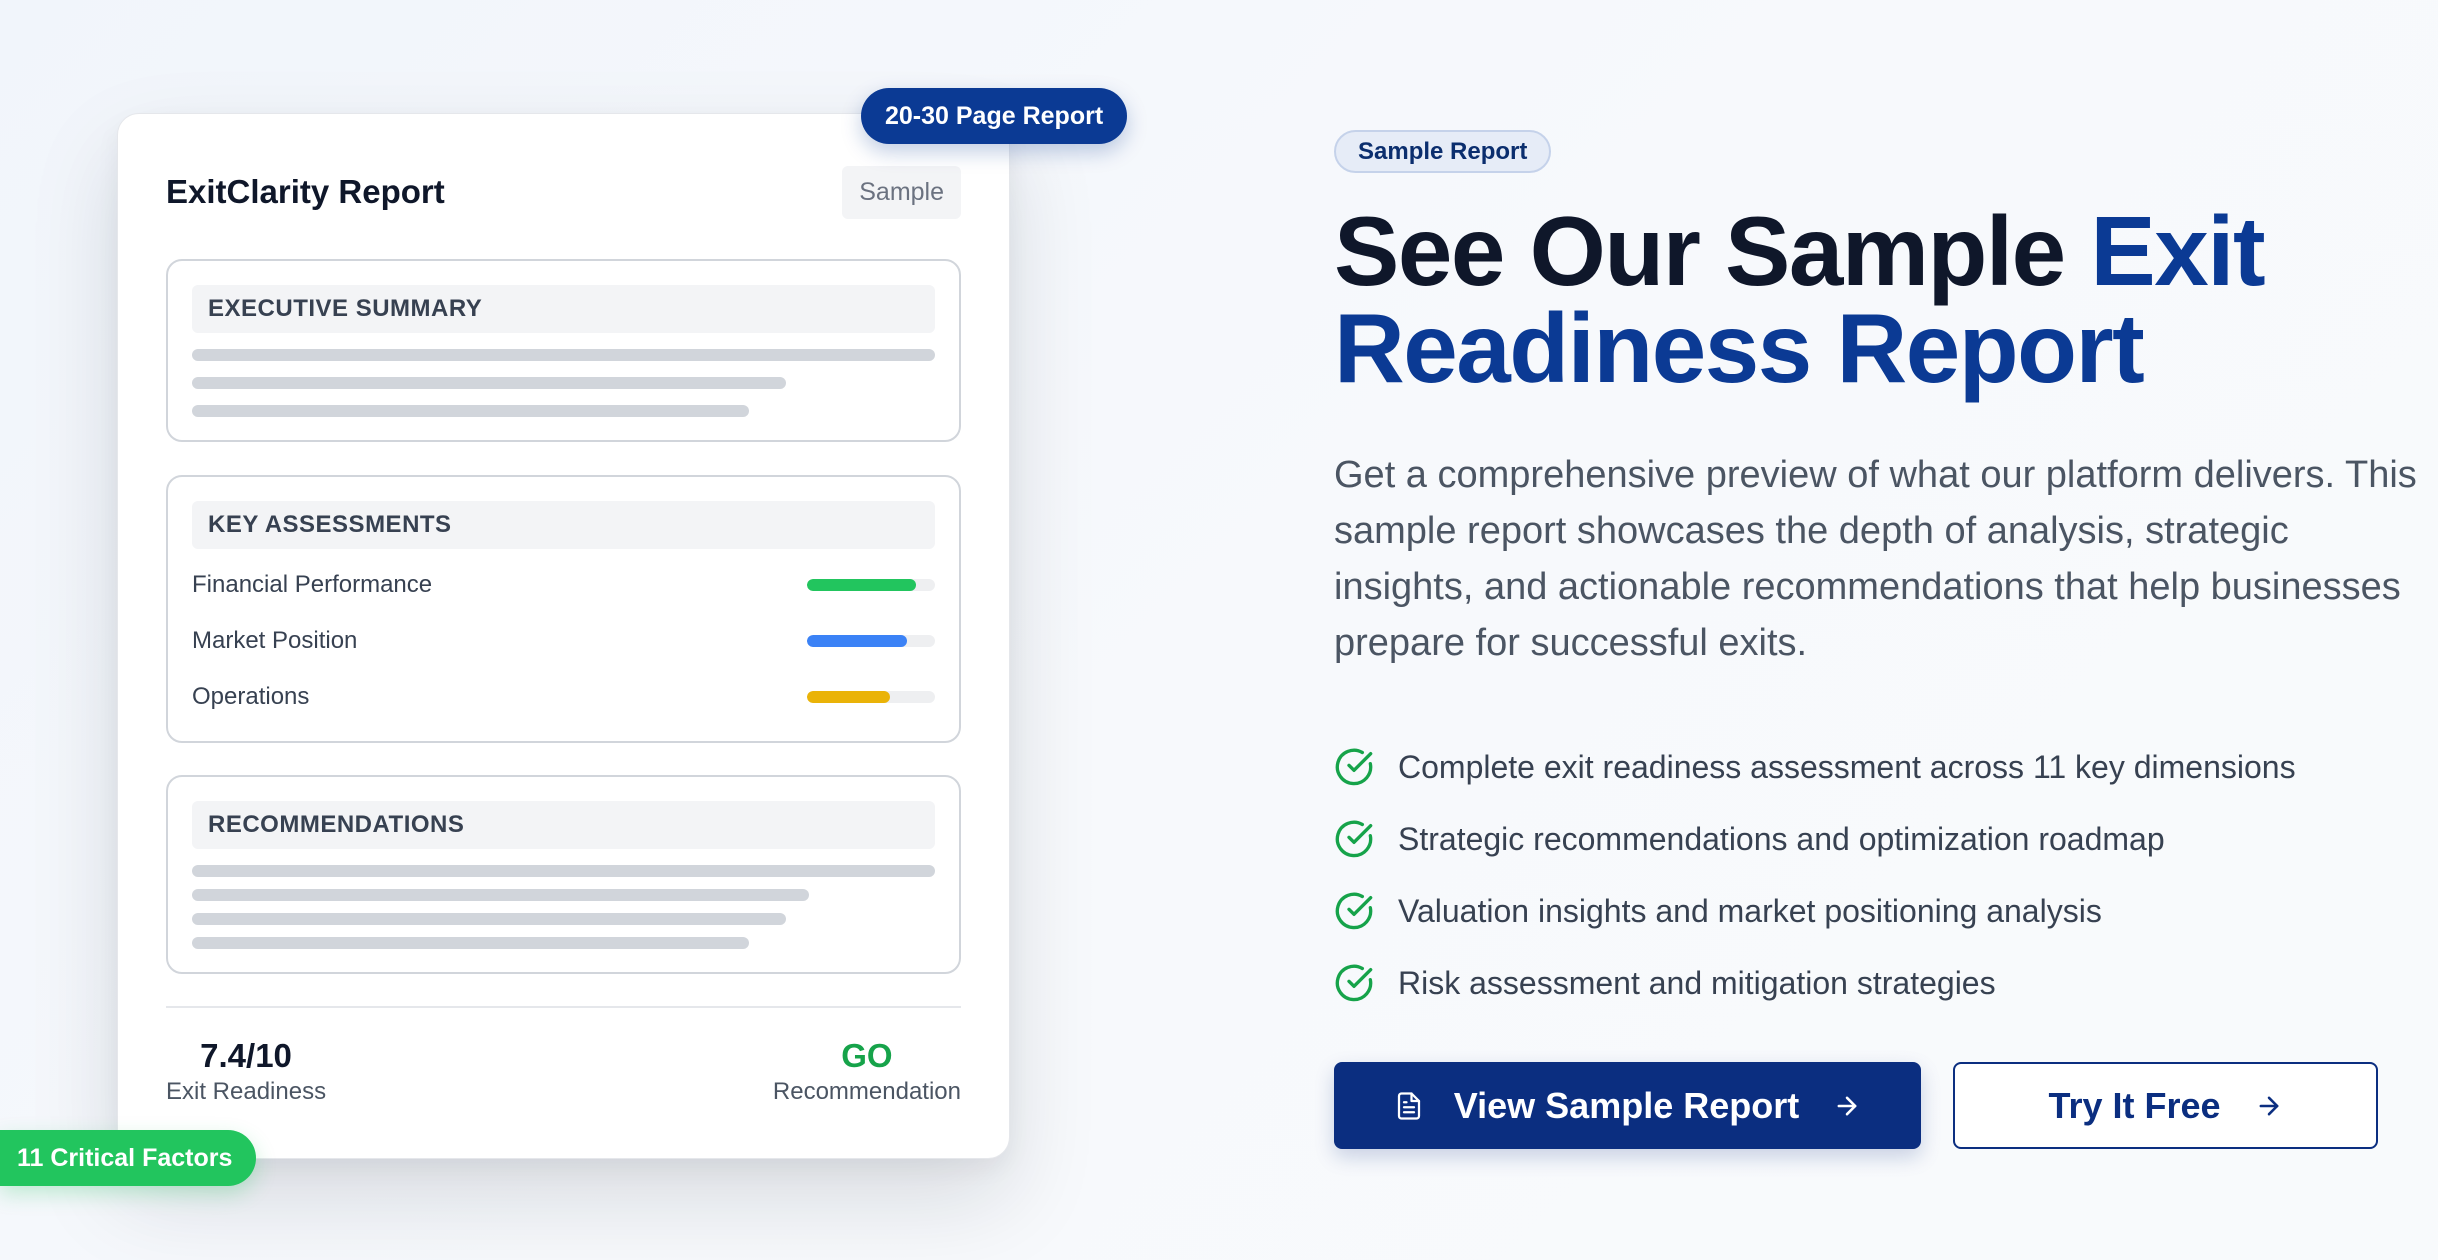  I want to click on recommendations-section: RECOMMENDATIONS, so click(563, 874).